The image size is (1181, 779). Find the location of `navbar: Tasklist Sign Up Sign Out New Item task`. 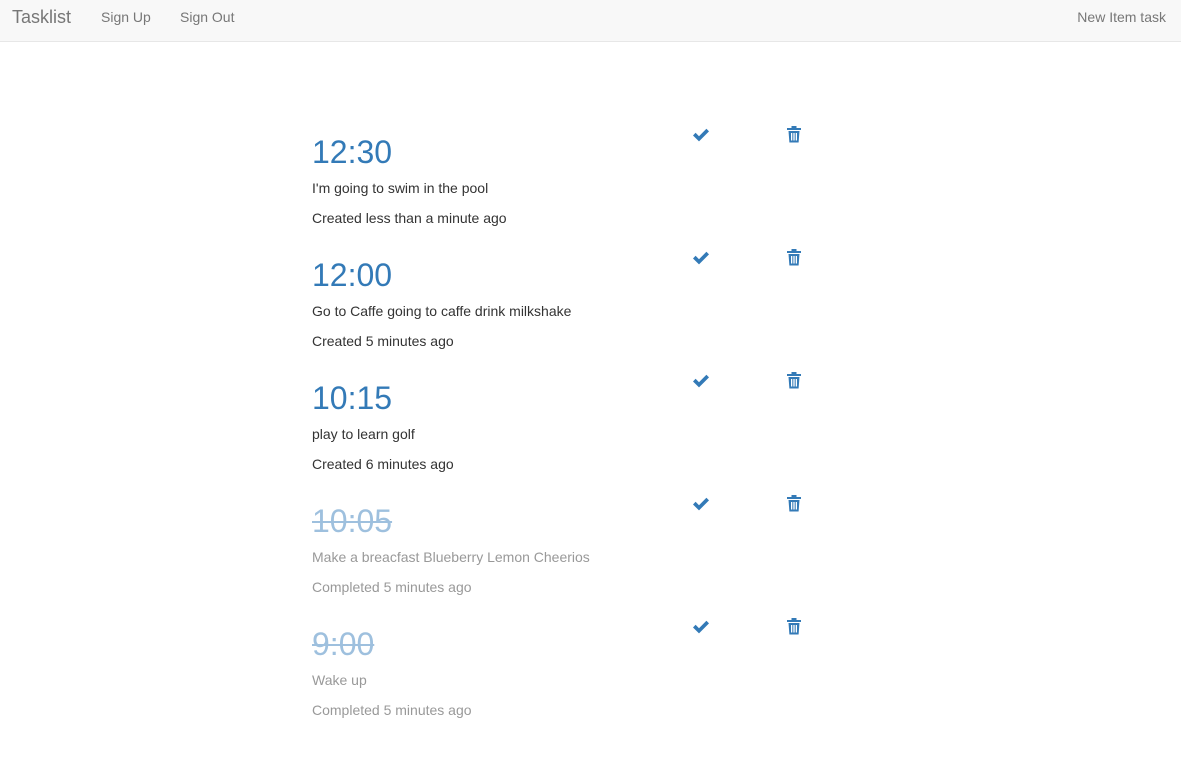

navbar: Tasklist Sign Up Sign Out New Item task is located at coordinates (590, 21).